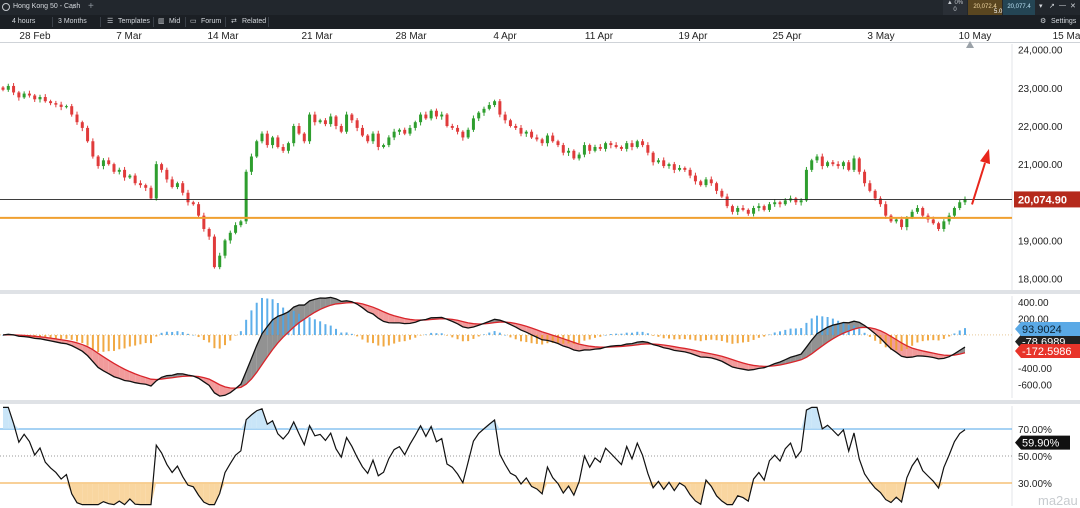 This screenshot has height=508, width=1080. Describe the element at coordinates (1041, 6) in the screenshot. I see `dropdown-icon: ▾` at that location.